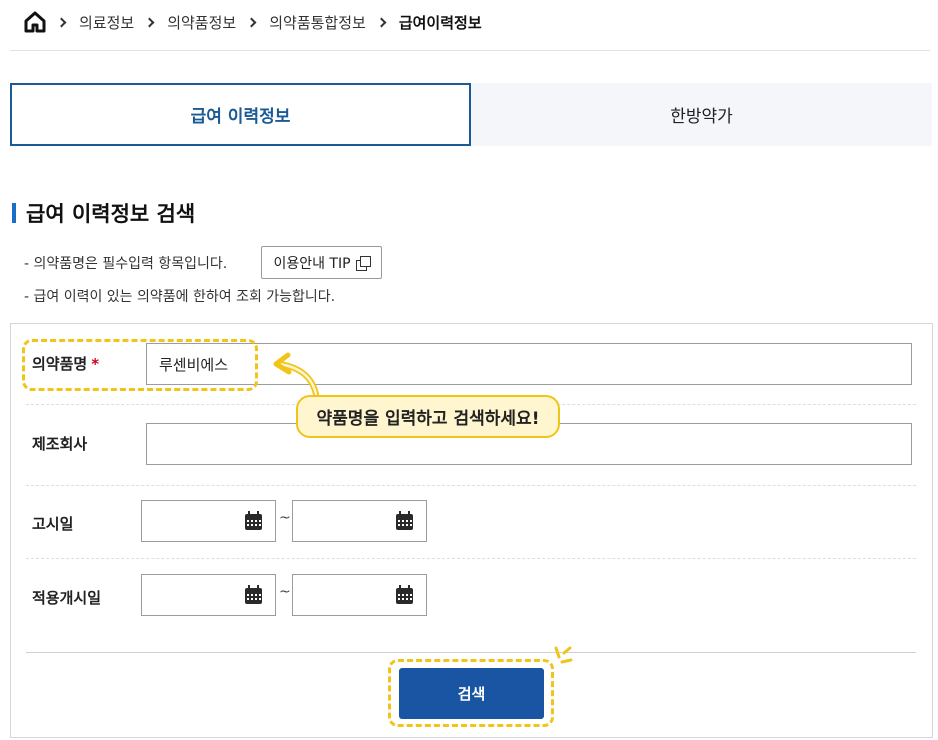 This screenshot has height=740, width=938. Describe the element at coordinates (359, 595) in the screenshot. I see `apply-date-end-input` at that location.